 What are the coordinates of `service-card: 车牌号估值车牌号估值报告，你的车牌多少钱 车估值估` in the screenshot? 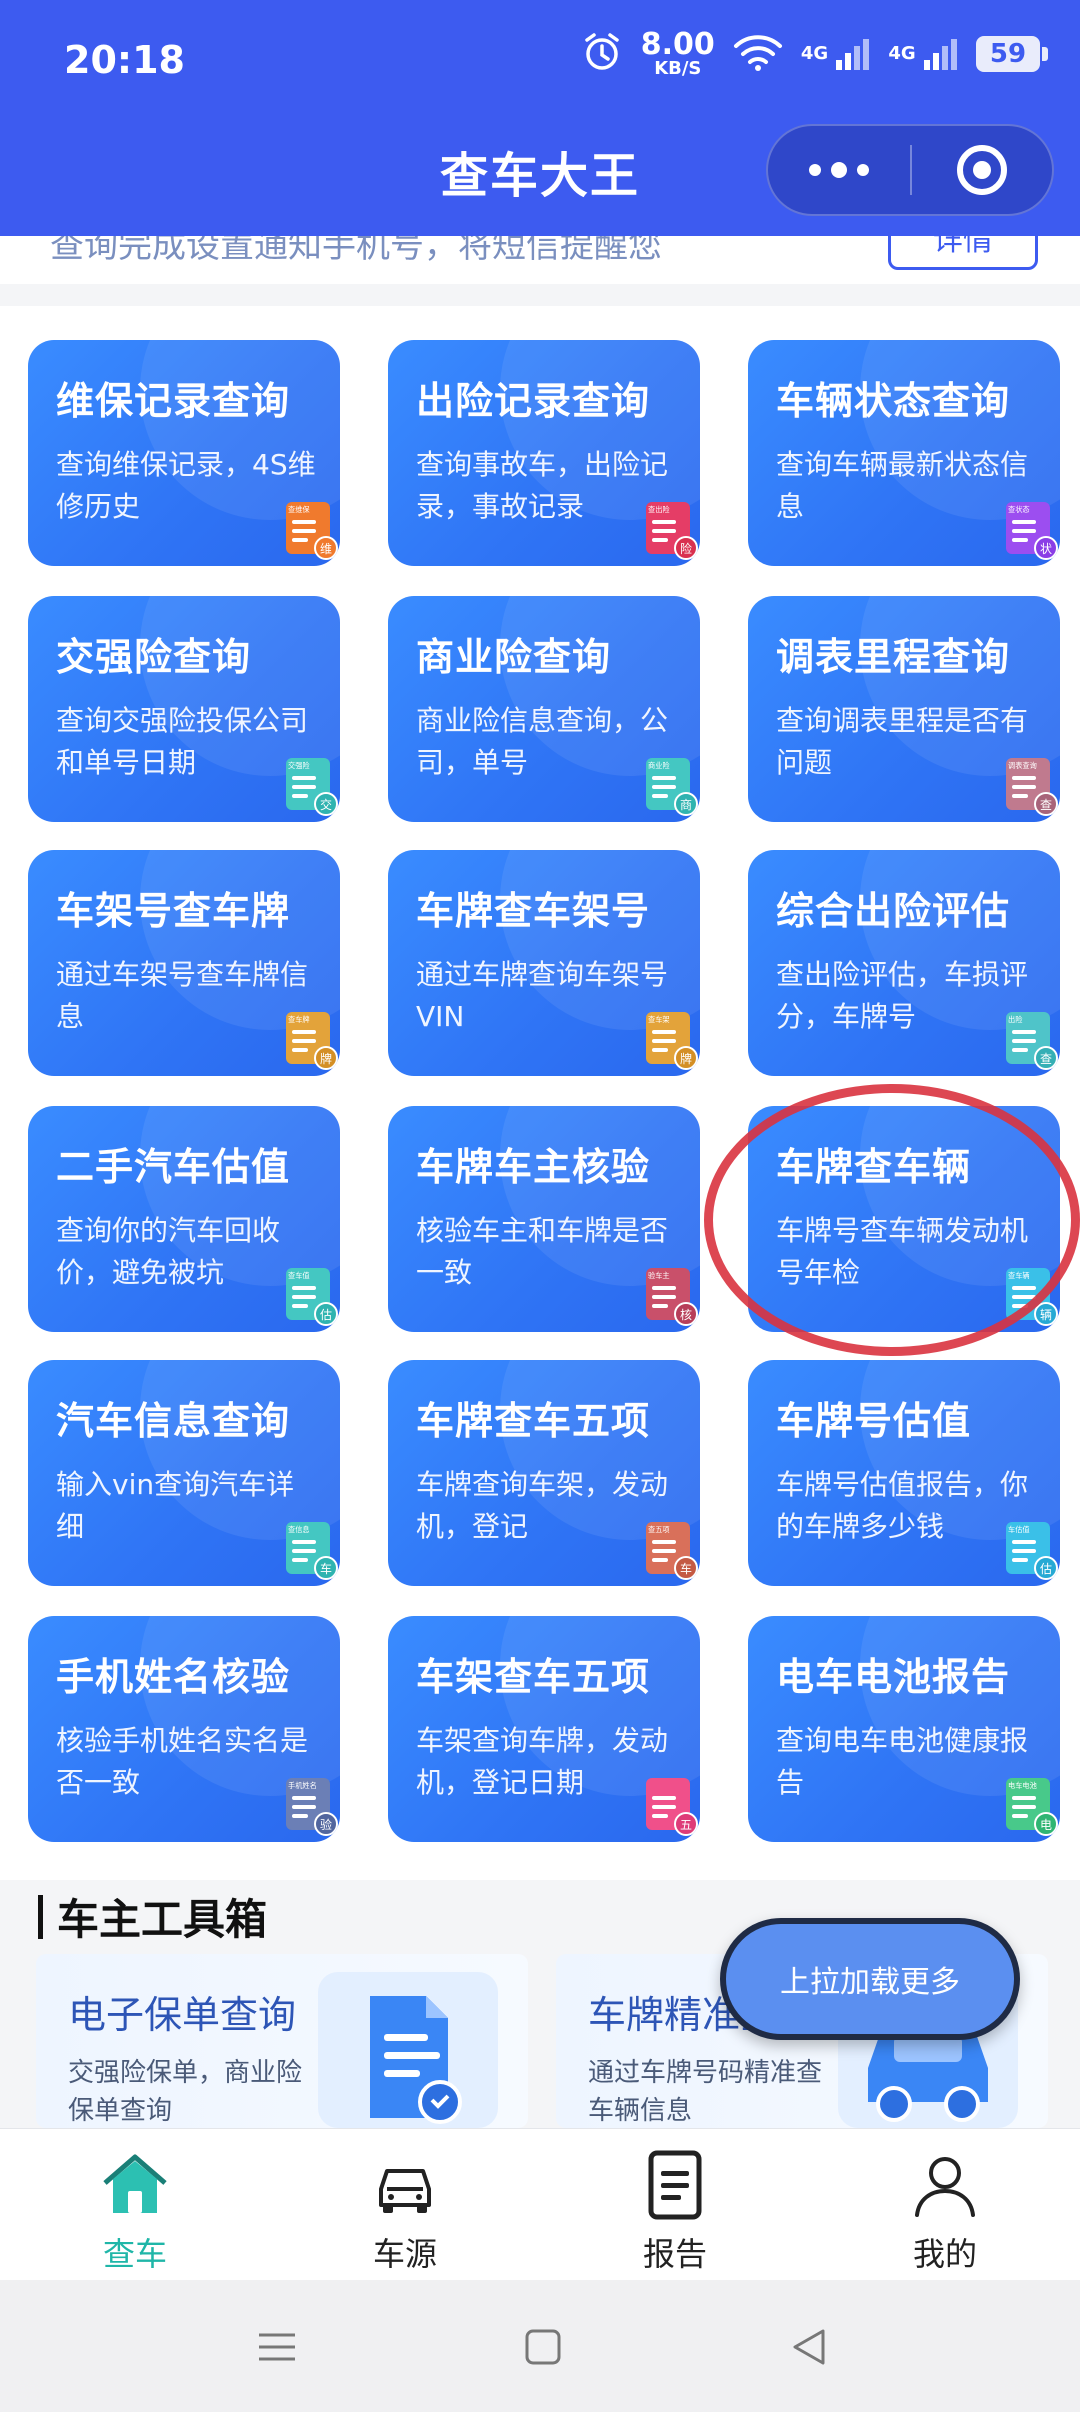 It's located at (904, 1473).